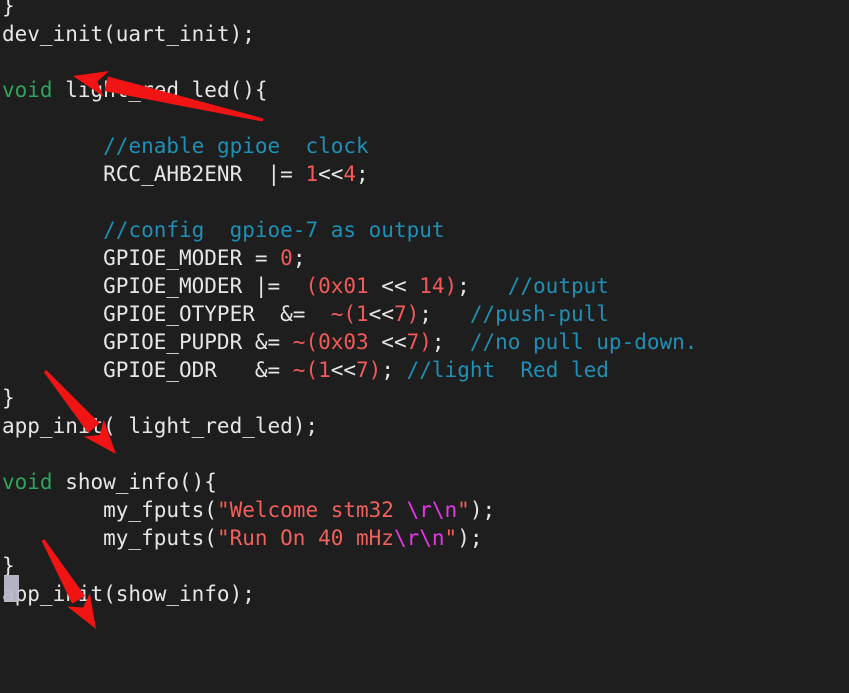  What do you see at coordinates (11, 588) in the screenshot?
I see `text-cursor-block` at bounding box center [11, 588].